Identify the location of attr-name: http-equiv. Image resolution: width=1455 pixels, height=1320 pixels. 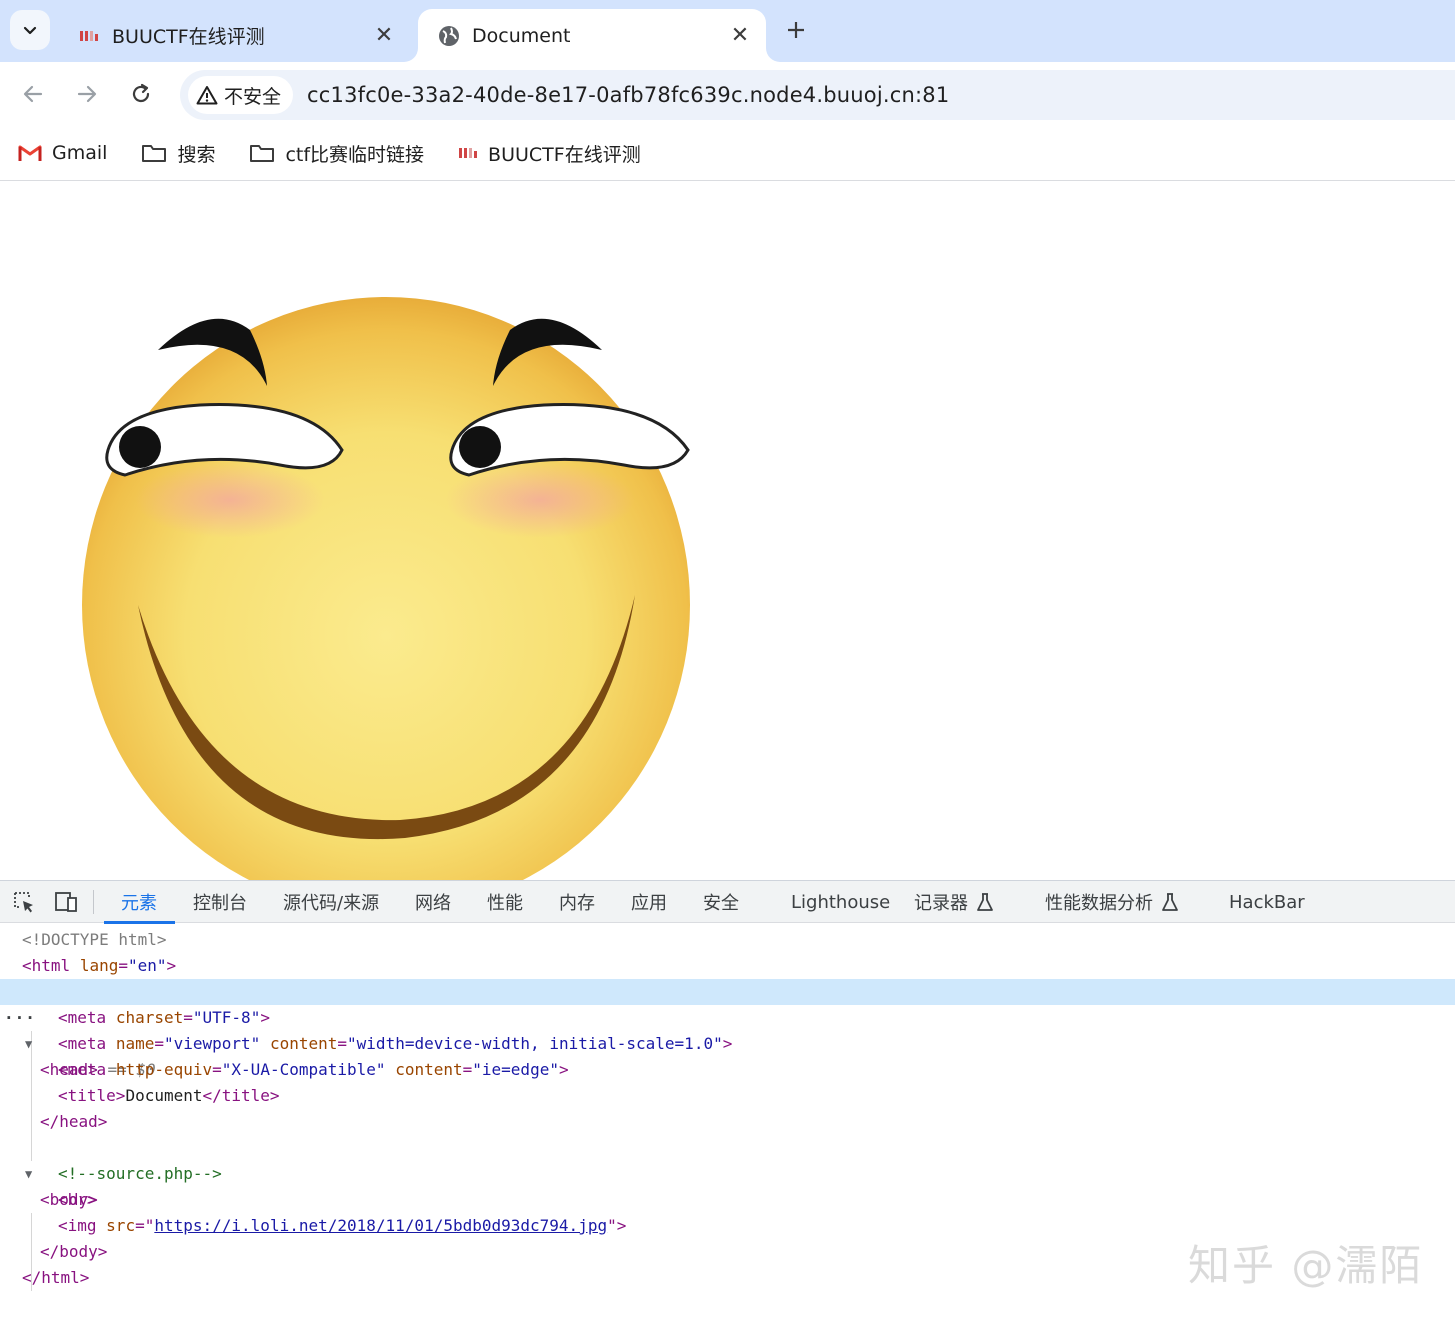
(164, 1069).